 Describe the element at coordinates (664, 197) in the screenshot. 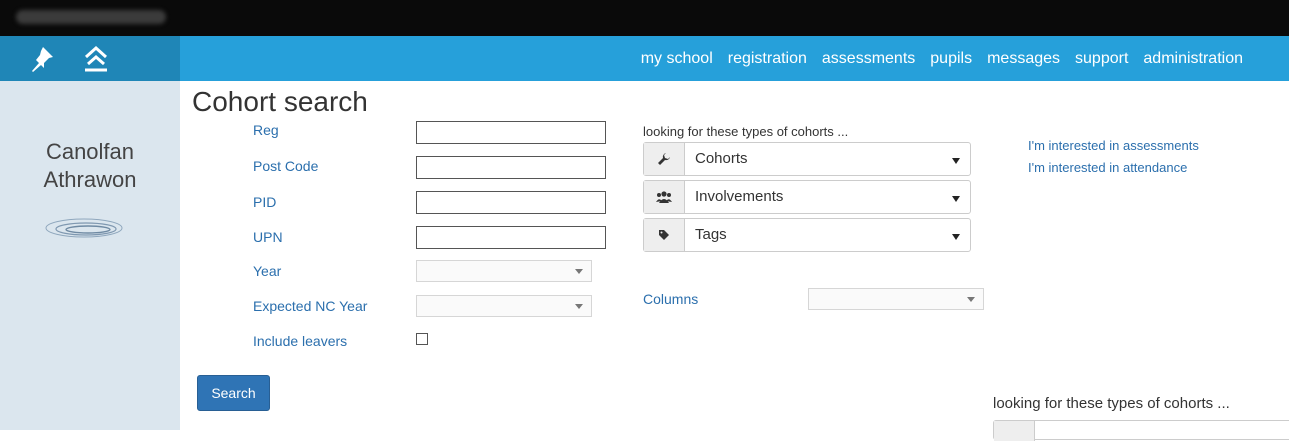

I see `users-icon` at that location.